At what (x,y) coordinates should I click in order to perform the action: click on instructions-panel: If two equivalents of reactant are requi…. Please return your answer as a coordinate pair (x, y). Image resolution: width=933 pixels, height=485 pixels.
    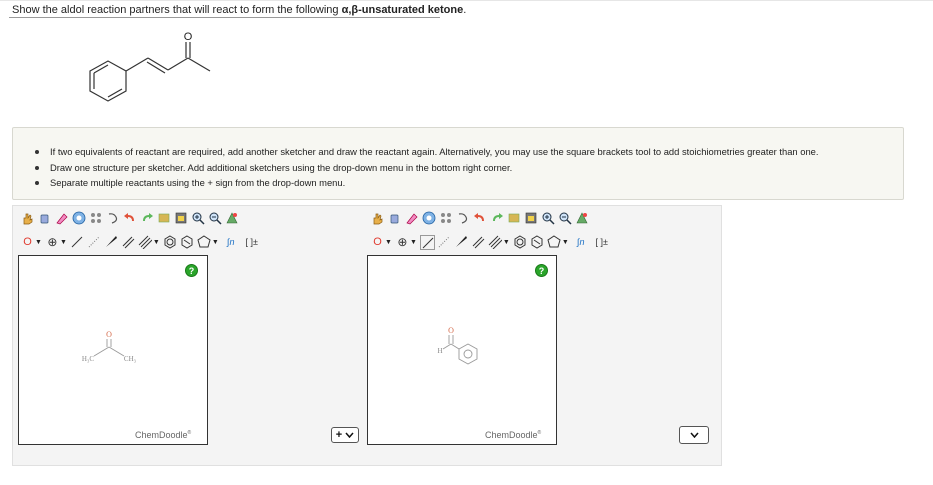
    Looking at the image, I should click on (458, 163).